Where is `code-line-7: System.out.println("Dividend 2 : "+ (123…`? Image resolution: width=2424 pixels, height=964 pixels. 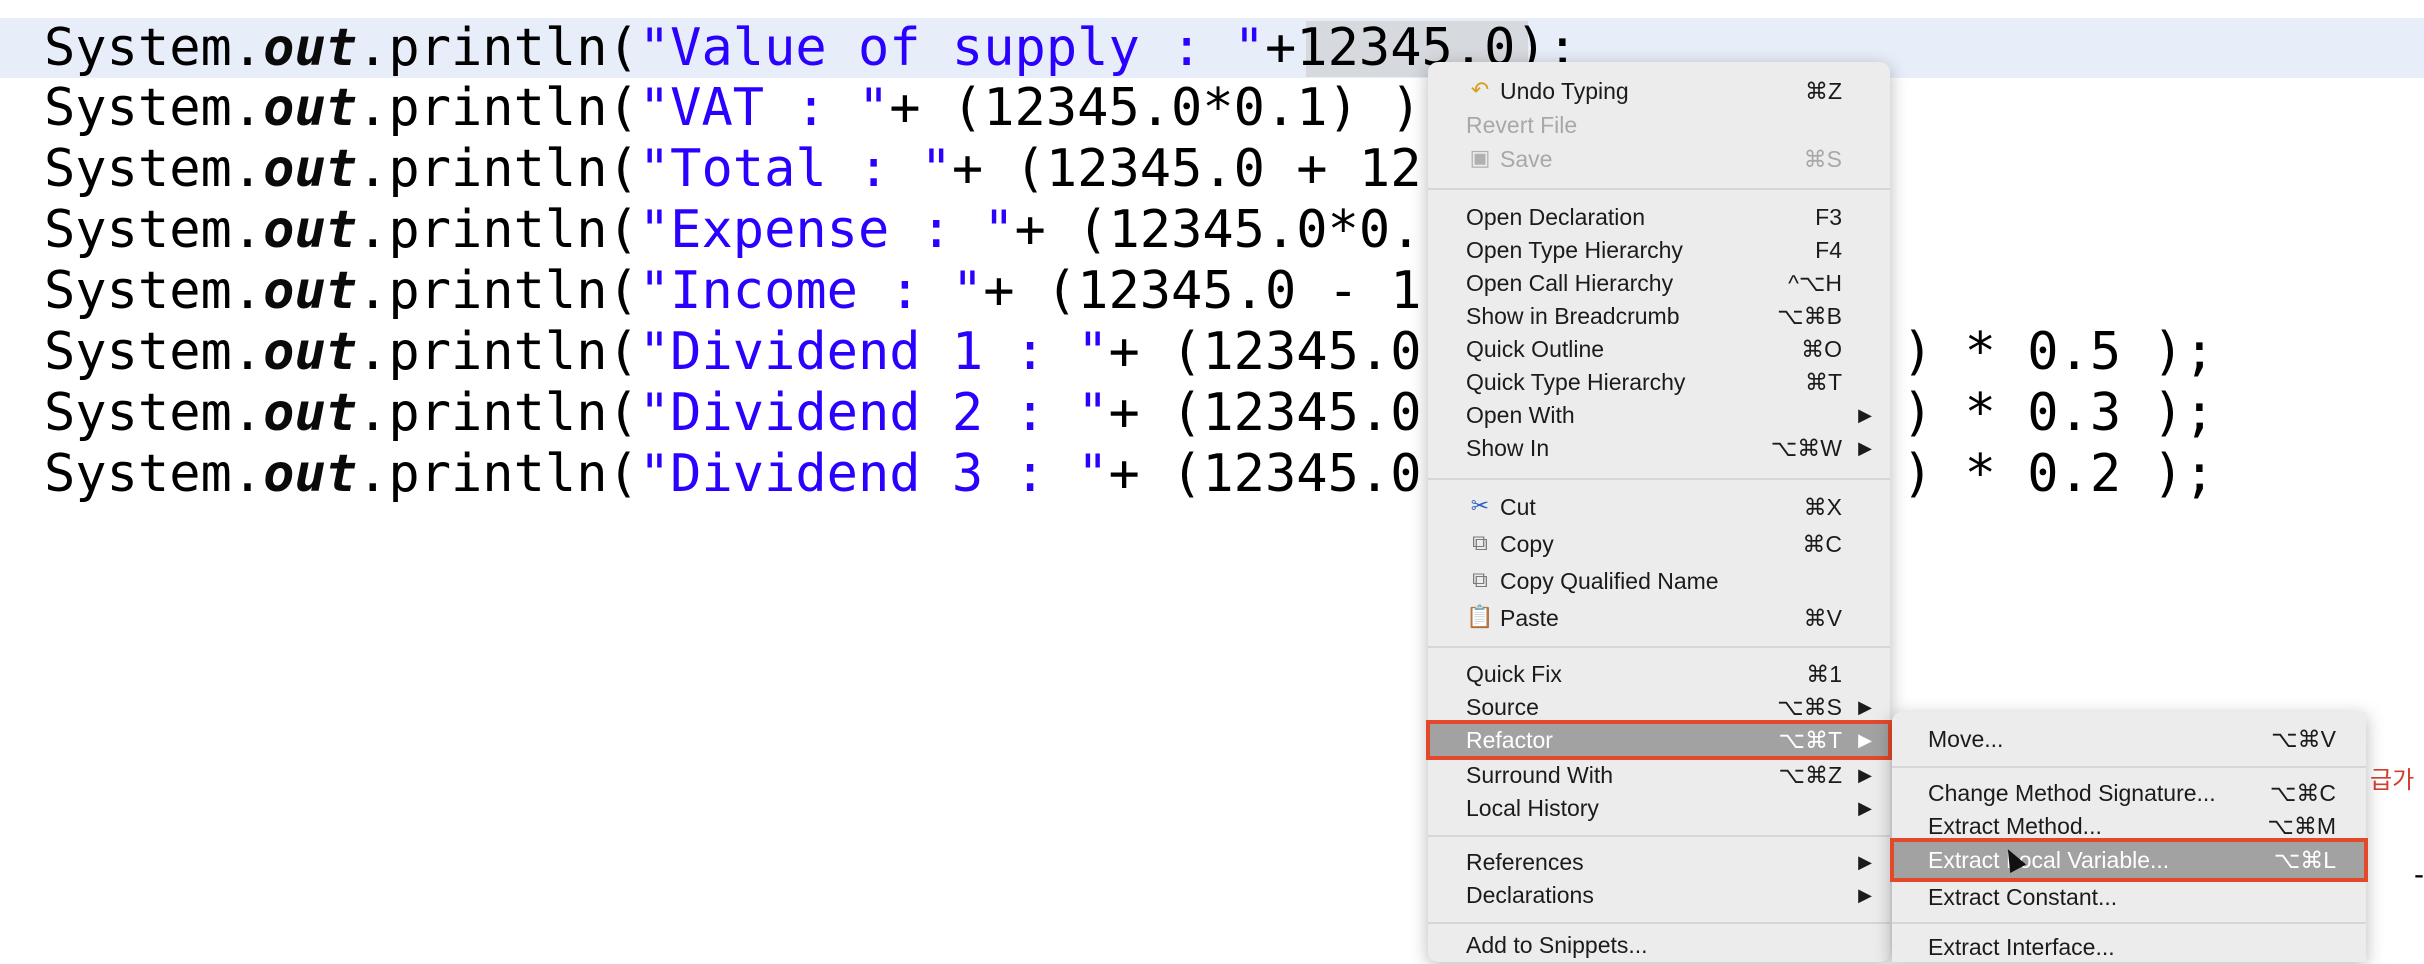 code-line-7: System.out.println("Dividend 2 : "+ (123… is located at coordinates (733, 413).